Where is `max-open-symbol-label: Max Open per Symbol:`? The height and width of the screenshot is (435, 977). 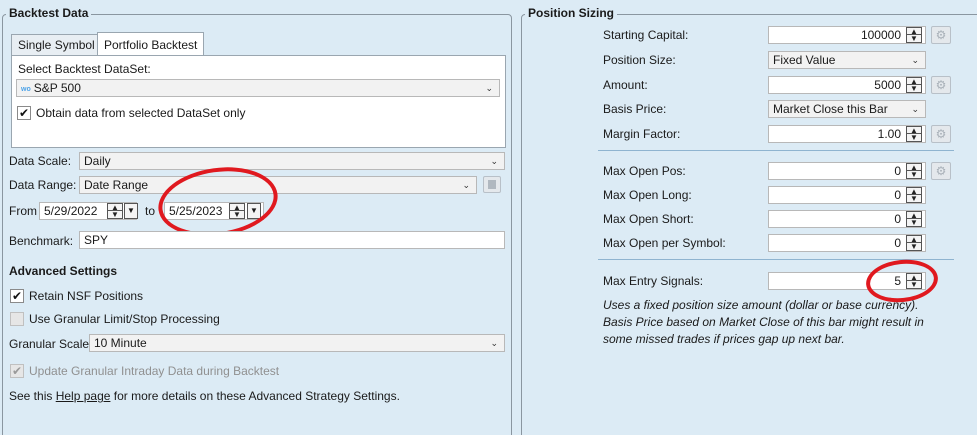
max-open-symbol-label: Max Open per Symbol: is located at coordinates (664, 243).